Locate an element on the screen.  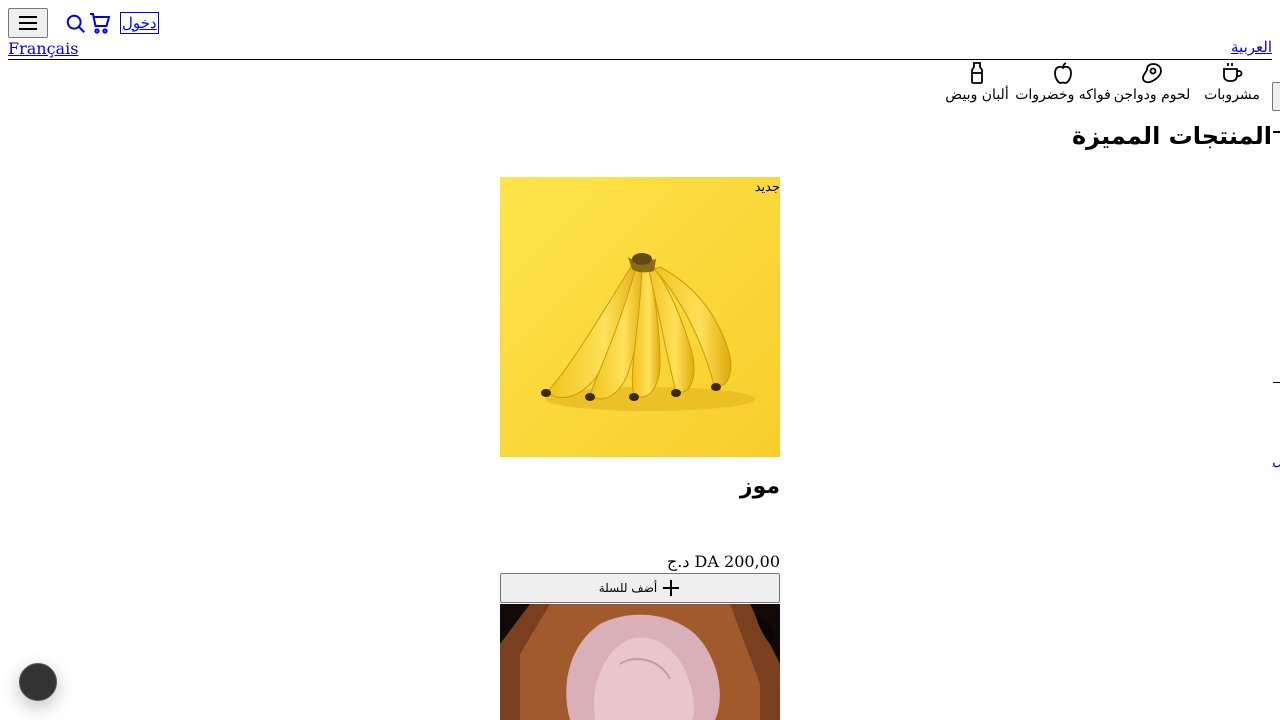
raw-chicken-photo is located at coordinates (640, 662).